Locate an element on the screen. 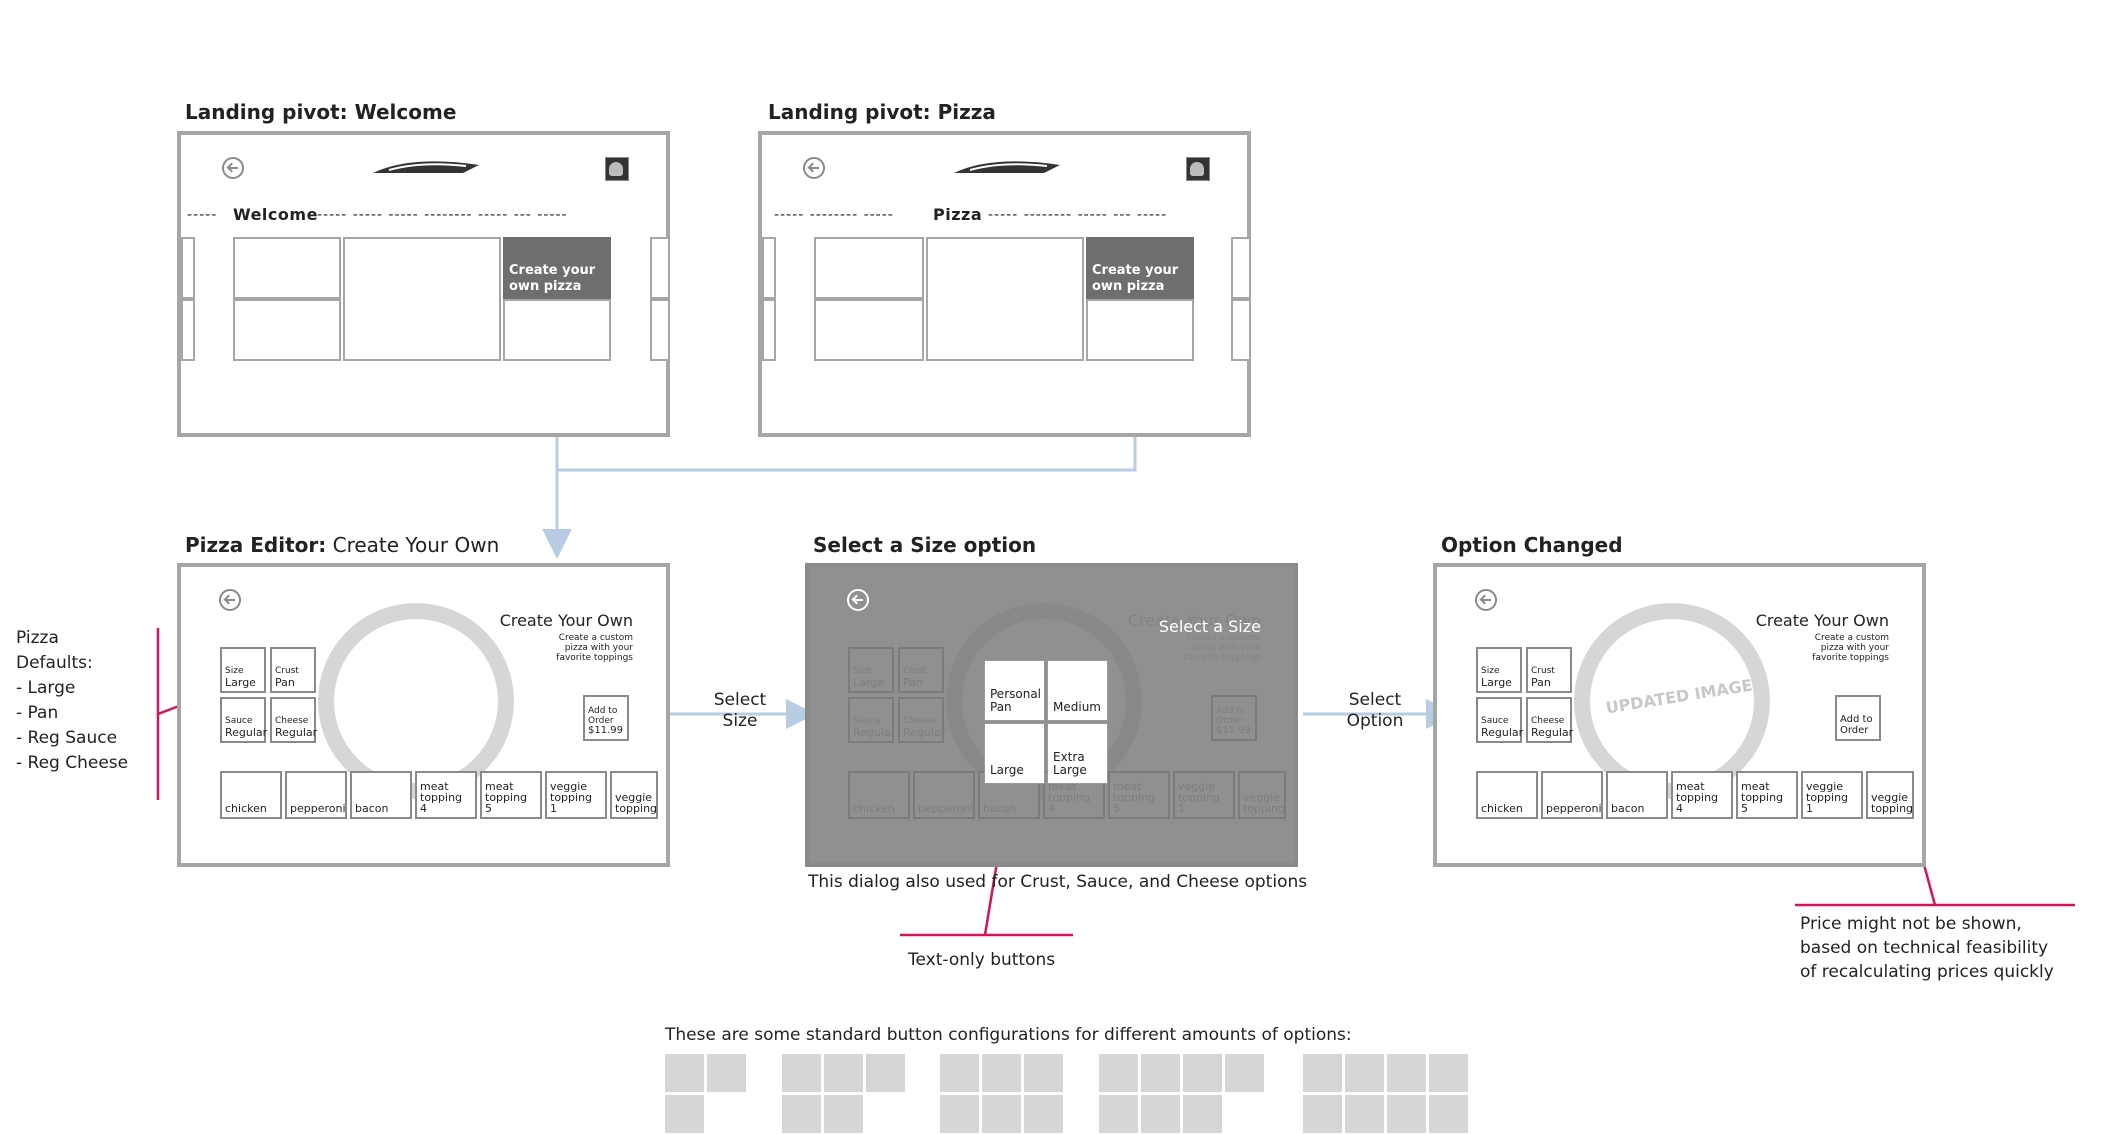 This screenshot has height=1134, width=2105. tile-peek-left-bottom is located at coordinates (769, 330).